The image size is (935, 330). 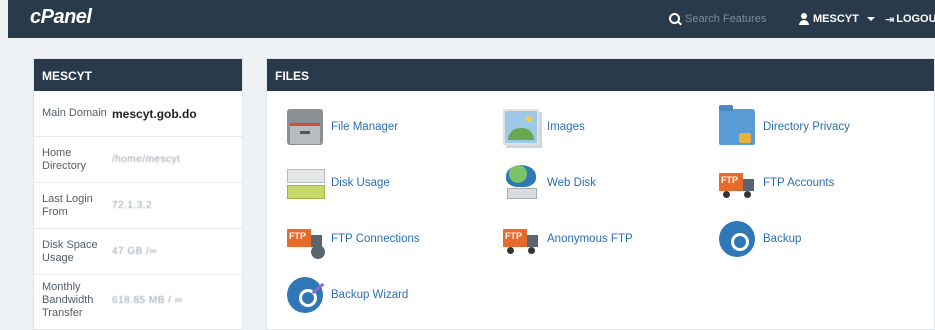 What do you see at coordinates (804, 19) in the screenshot?
I see `user-icon` at bounding box center [804, 19].